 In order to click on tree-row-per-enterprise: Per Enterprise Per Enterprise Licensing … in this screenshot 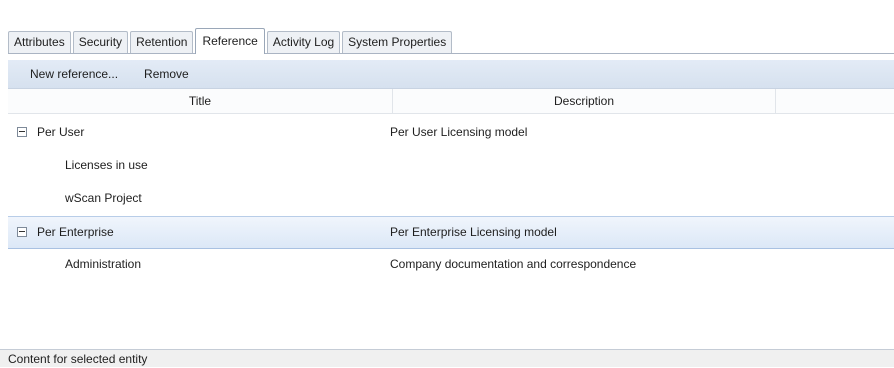, I will do `click(451, 232)`.